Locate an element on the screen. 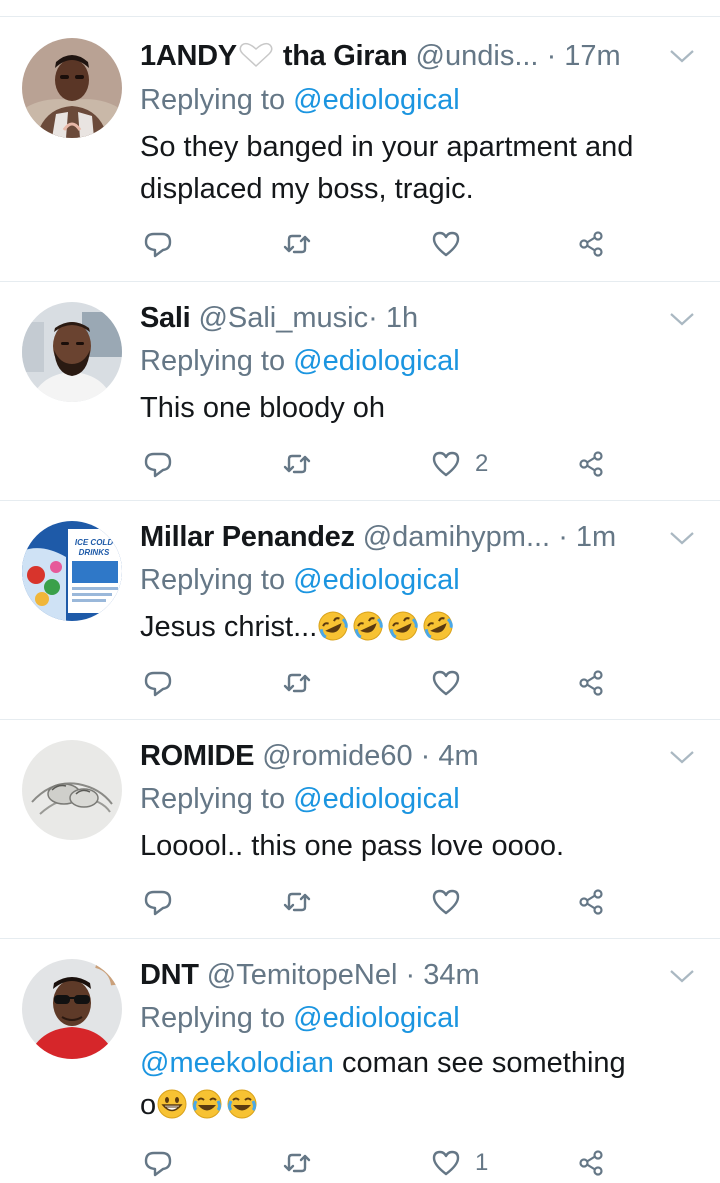 This screenshot has height=1183, width=720. rofl-emoji-icon is located at coordinates (439, 627).